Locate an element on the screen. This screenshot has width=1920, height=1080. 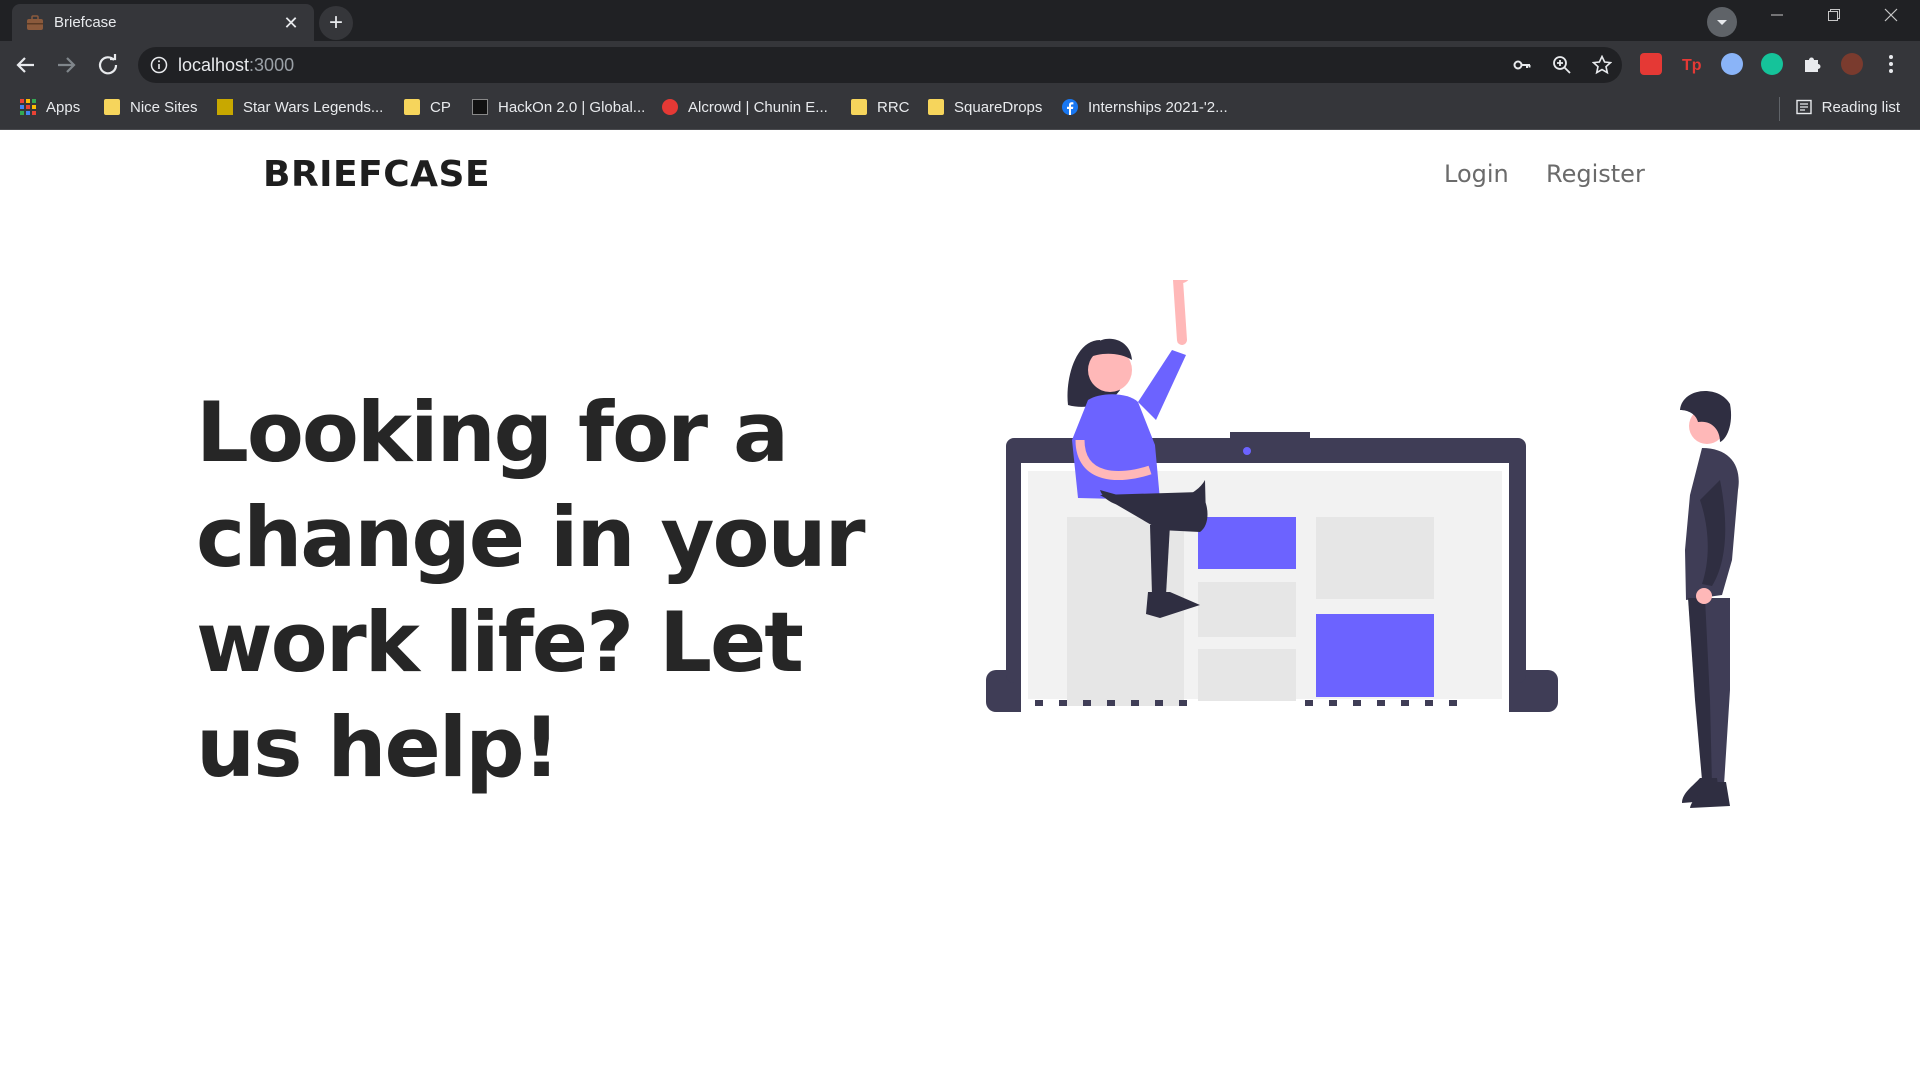
bookmarks-divider is located at coordinates (1779, 109).